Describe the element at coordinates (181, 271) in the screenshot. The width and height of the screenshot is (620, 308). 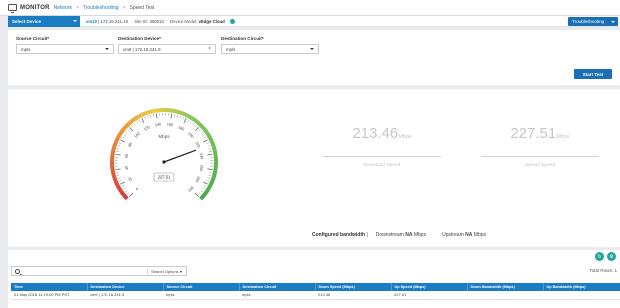
I see `chevron-down-icon` at that location.